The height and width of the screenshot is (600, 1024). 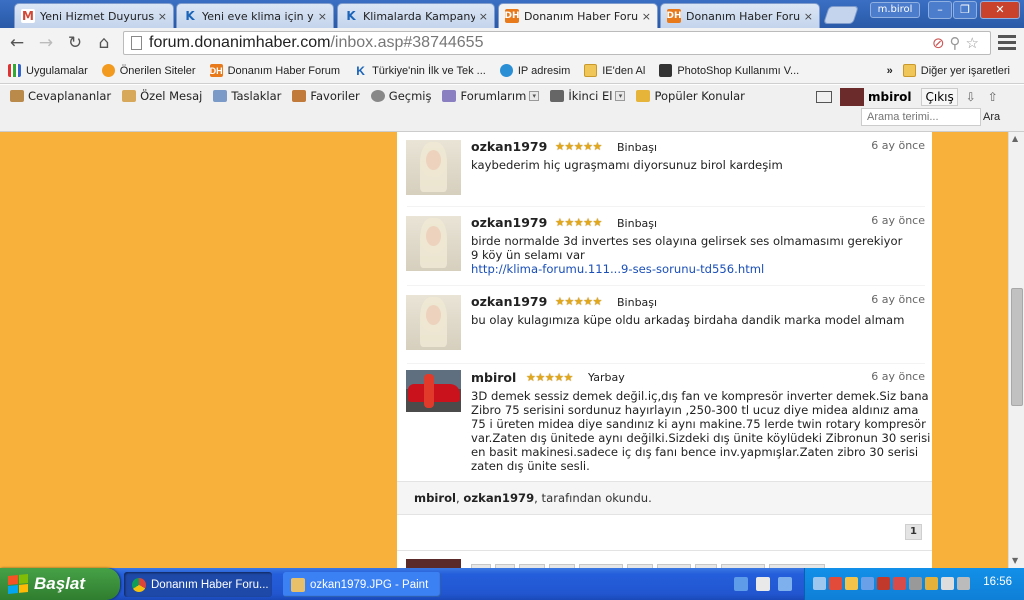 I want to click on scroll-top-icon: ⇧, so click(x=993, y=97).